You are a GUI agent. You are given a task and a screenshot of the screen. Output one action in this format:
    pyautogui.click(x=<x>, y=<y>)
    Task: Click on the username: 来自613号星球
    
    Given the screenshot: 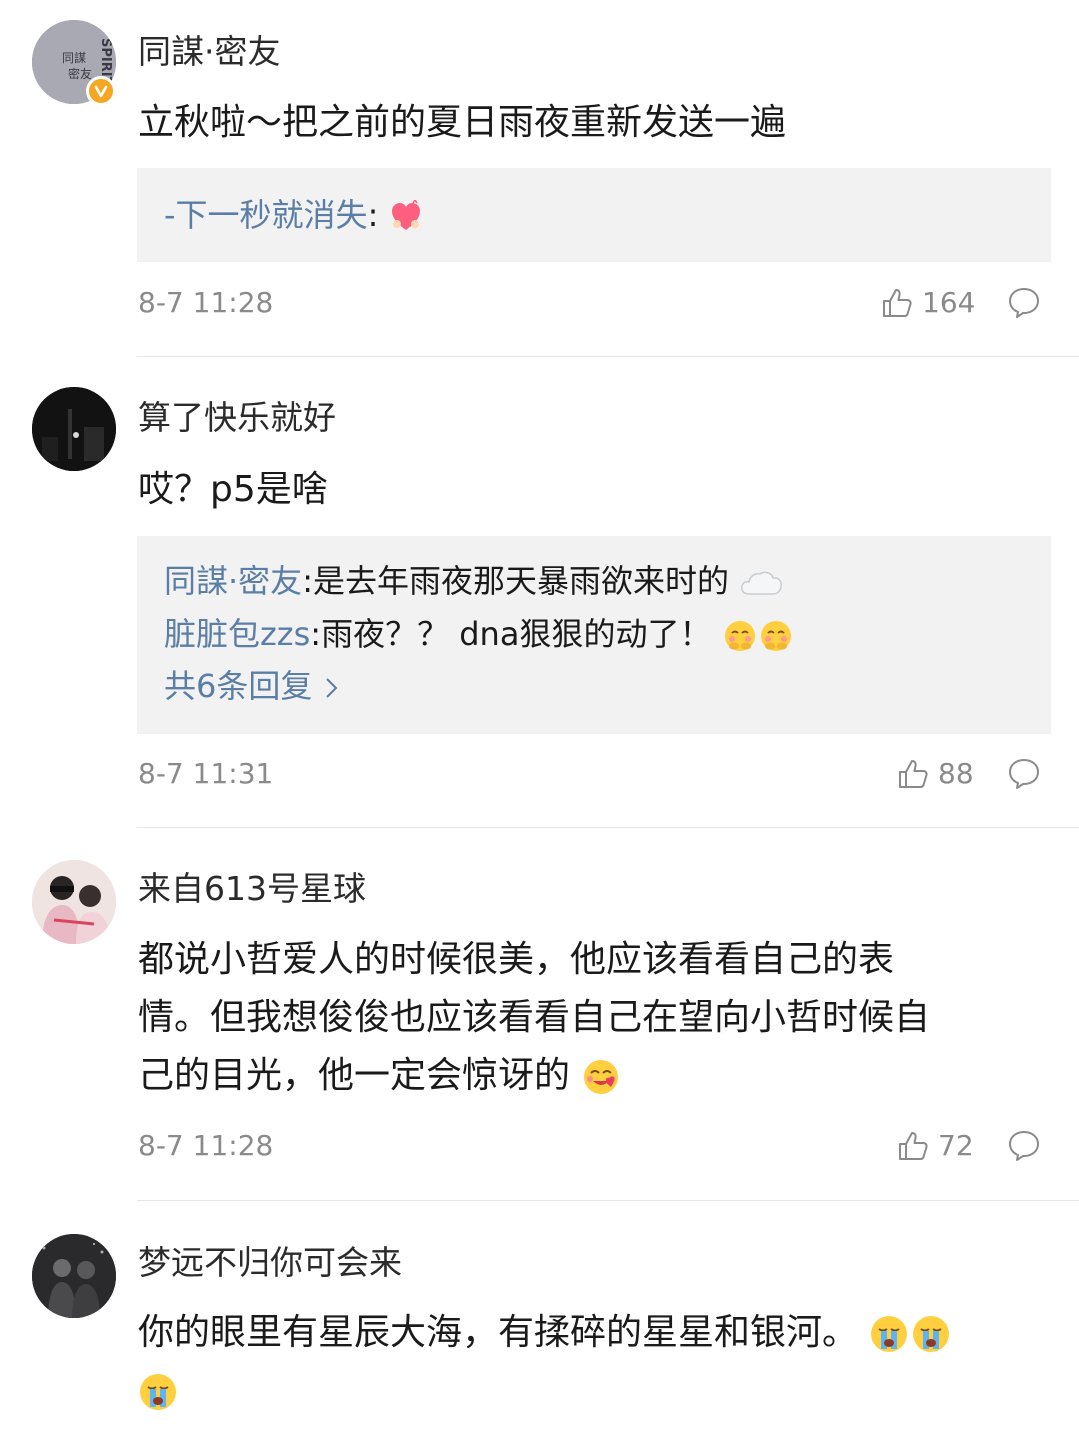 What is the action you would take?
    pyautogui.click(x=252, y=889)
    